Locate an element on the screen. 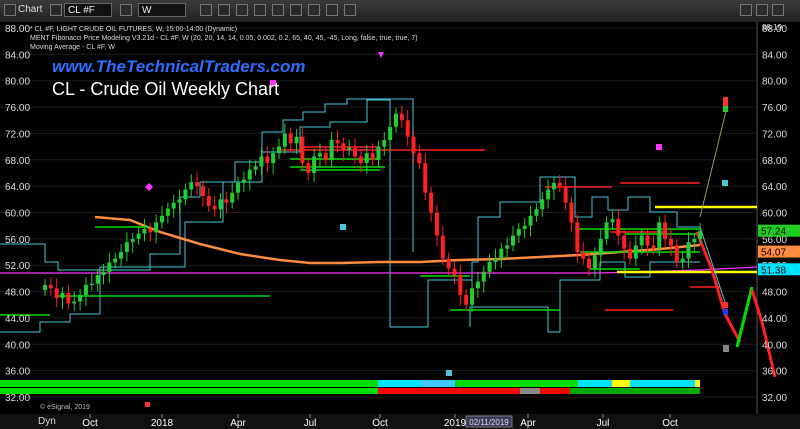 Image resolution: width=800 pixels, height=429 pixels. signal-bar-bottom is located at coordinates (530, 391).